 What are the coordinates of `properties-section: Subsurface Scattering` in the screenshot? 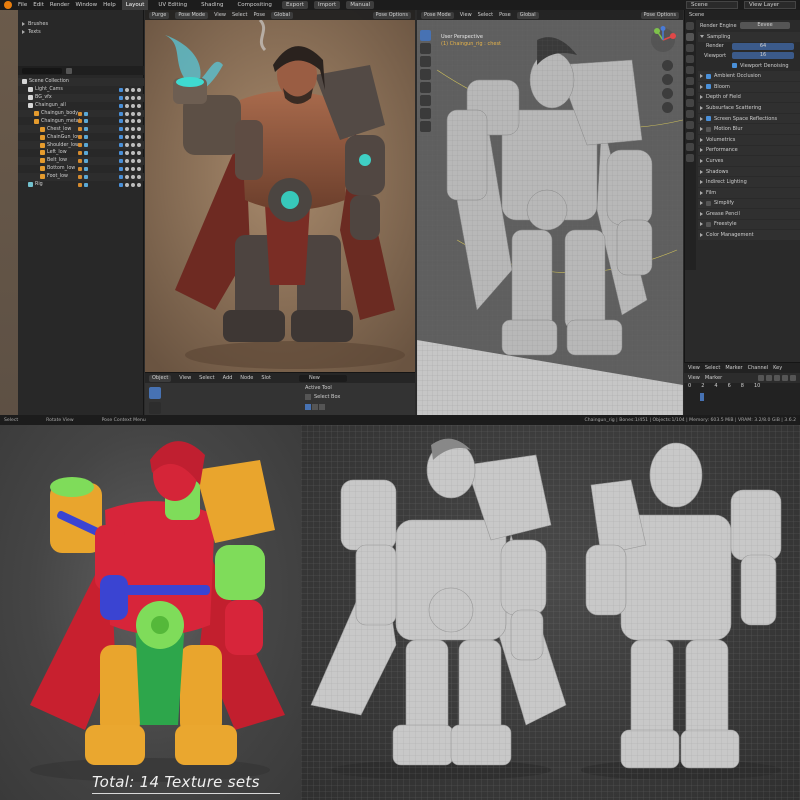 It's located at (749, 108).